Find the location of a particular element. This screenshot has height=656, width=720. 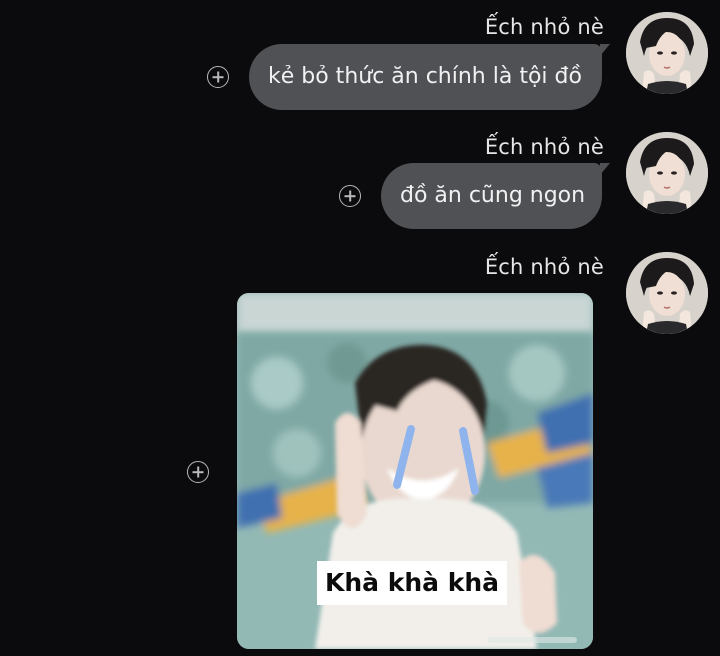

message-text: đồ ăn cũng ngon is located at coordinates (493, 195).